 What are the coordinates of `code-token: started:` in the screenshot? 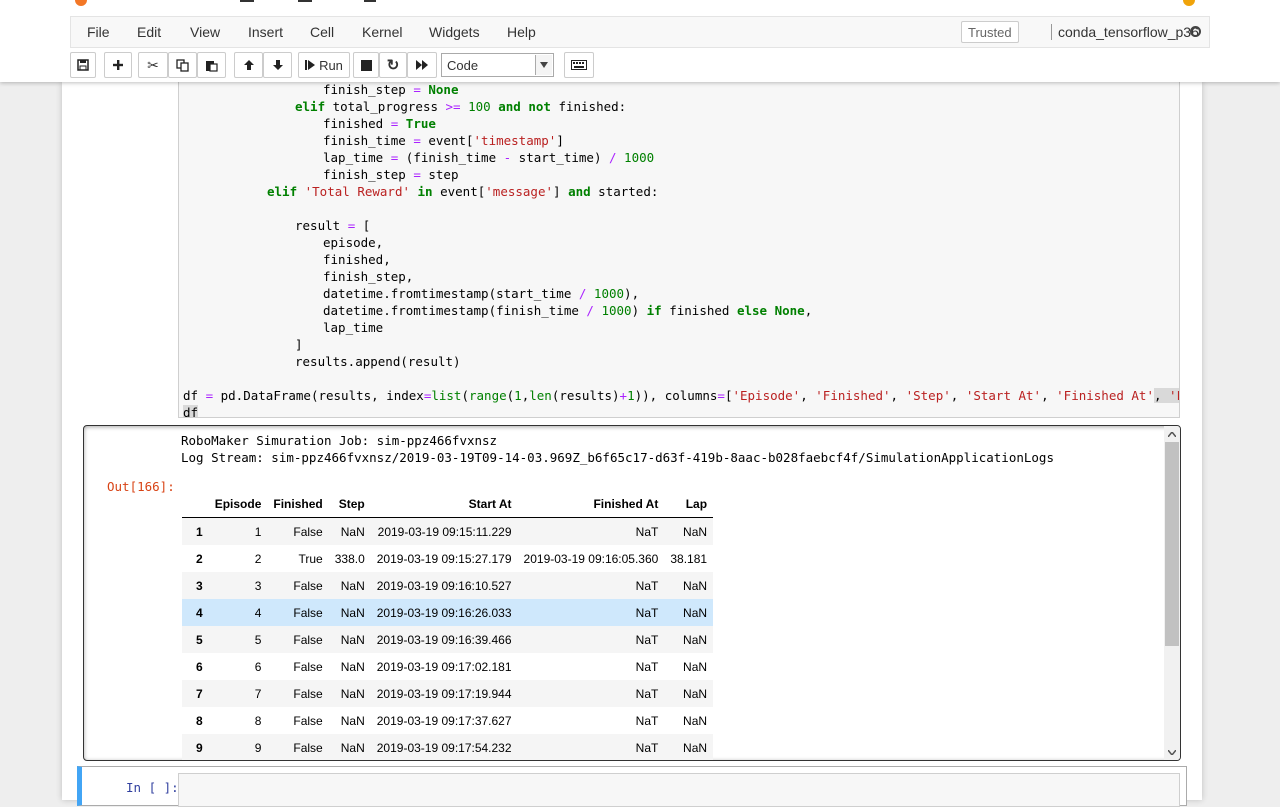 It's located at (624, 191).